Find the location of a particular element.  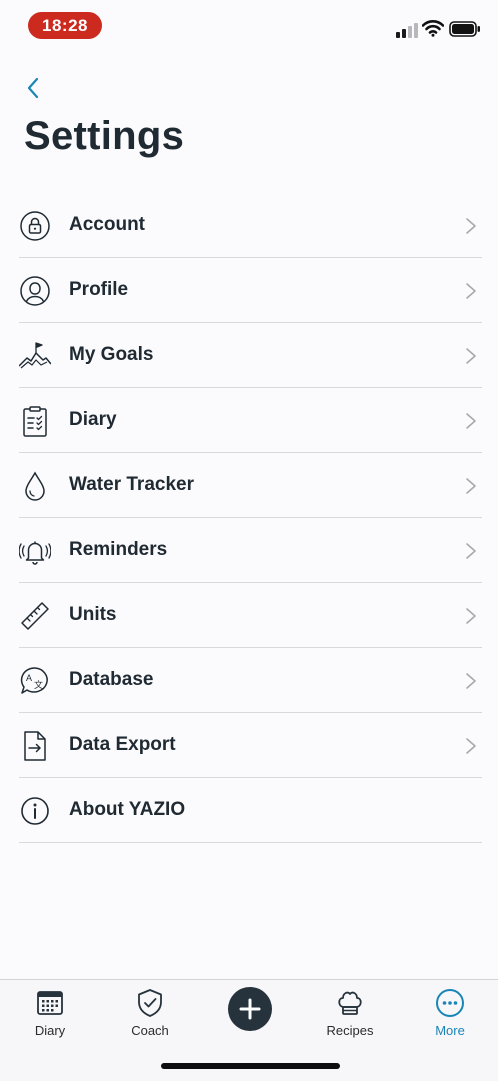

tab-recipes: Recipes is located at coordinates (350, 1015).